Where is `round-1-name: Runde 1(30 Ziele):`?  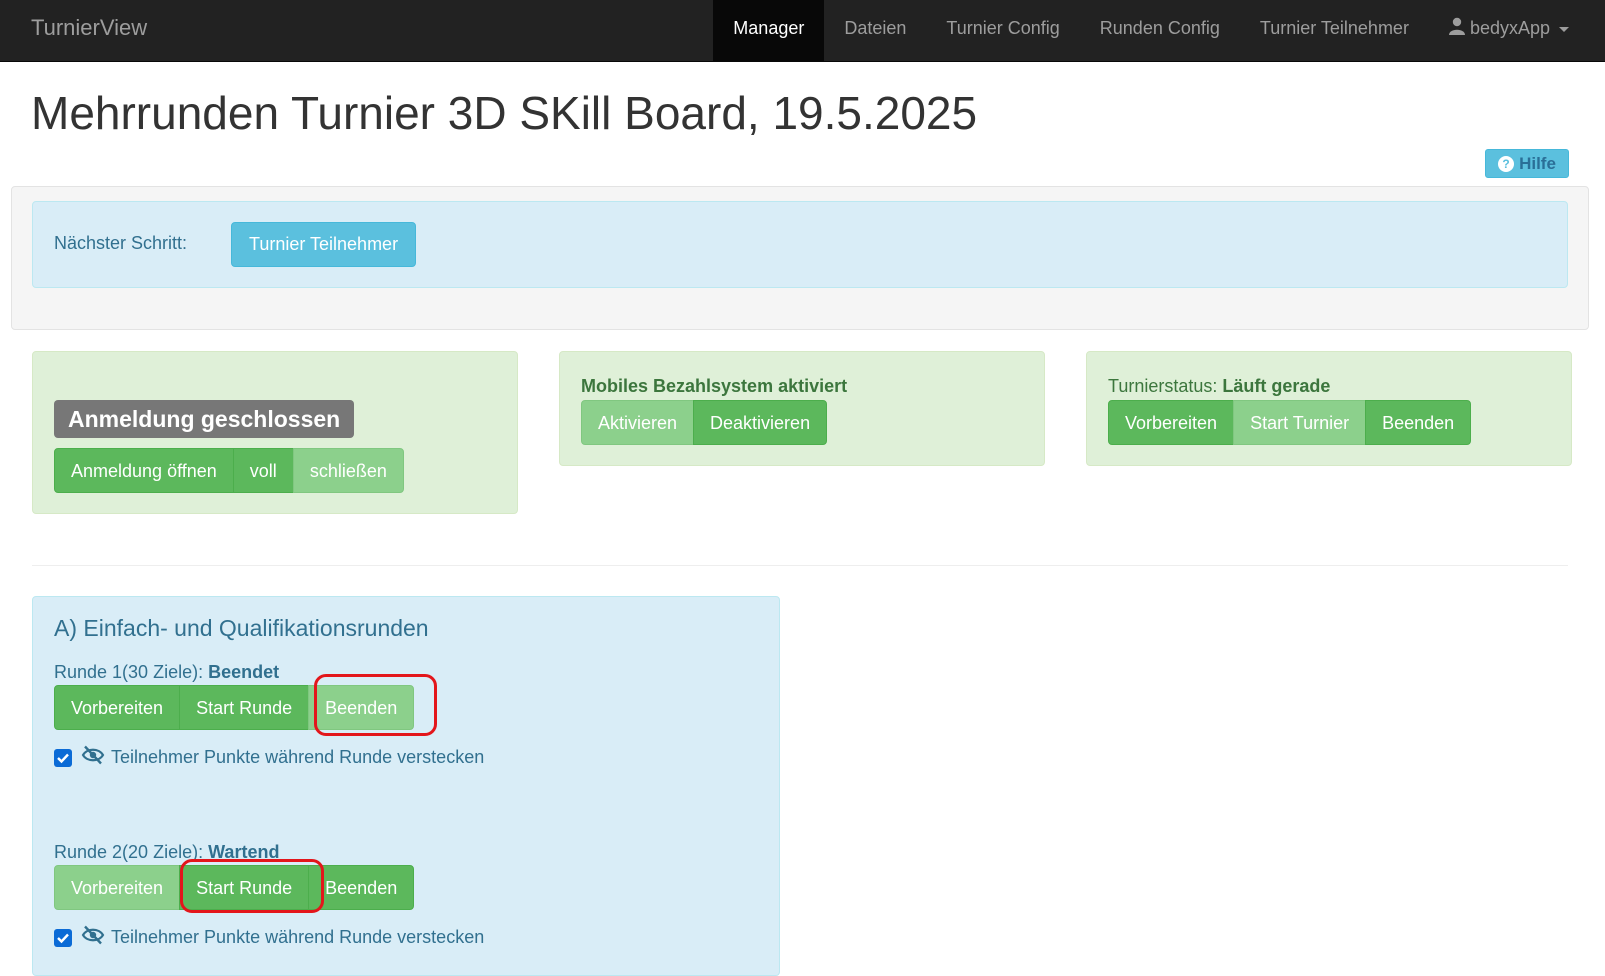 round-1-name: Runde 1(30 Ziele): is located at coordinates (129, 672).